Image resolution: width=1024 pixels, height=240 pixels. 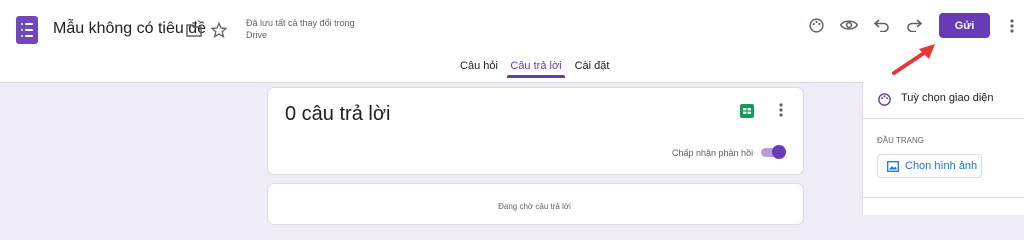 What do you see at coordinates (129, 29) in the screenshot?
I see `form-title: Mẫu không có tiêu đề` at bounding box center [129, 29].